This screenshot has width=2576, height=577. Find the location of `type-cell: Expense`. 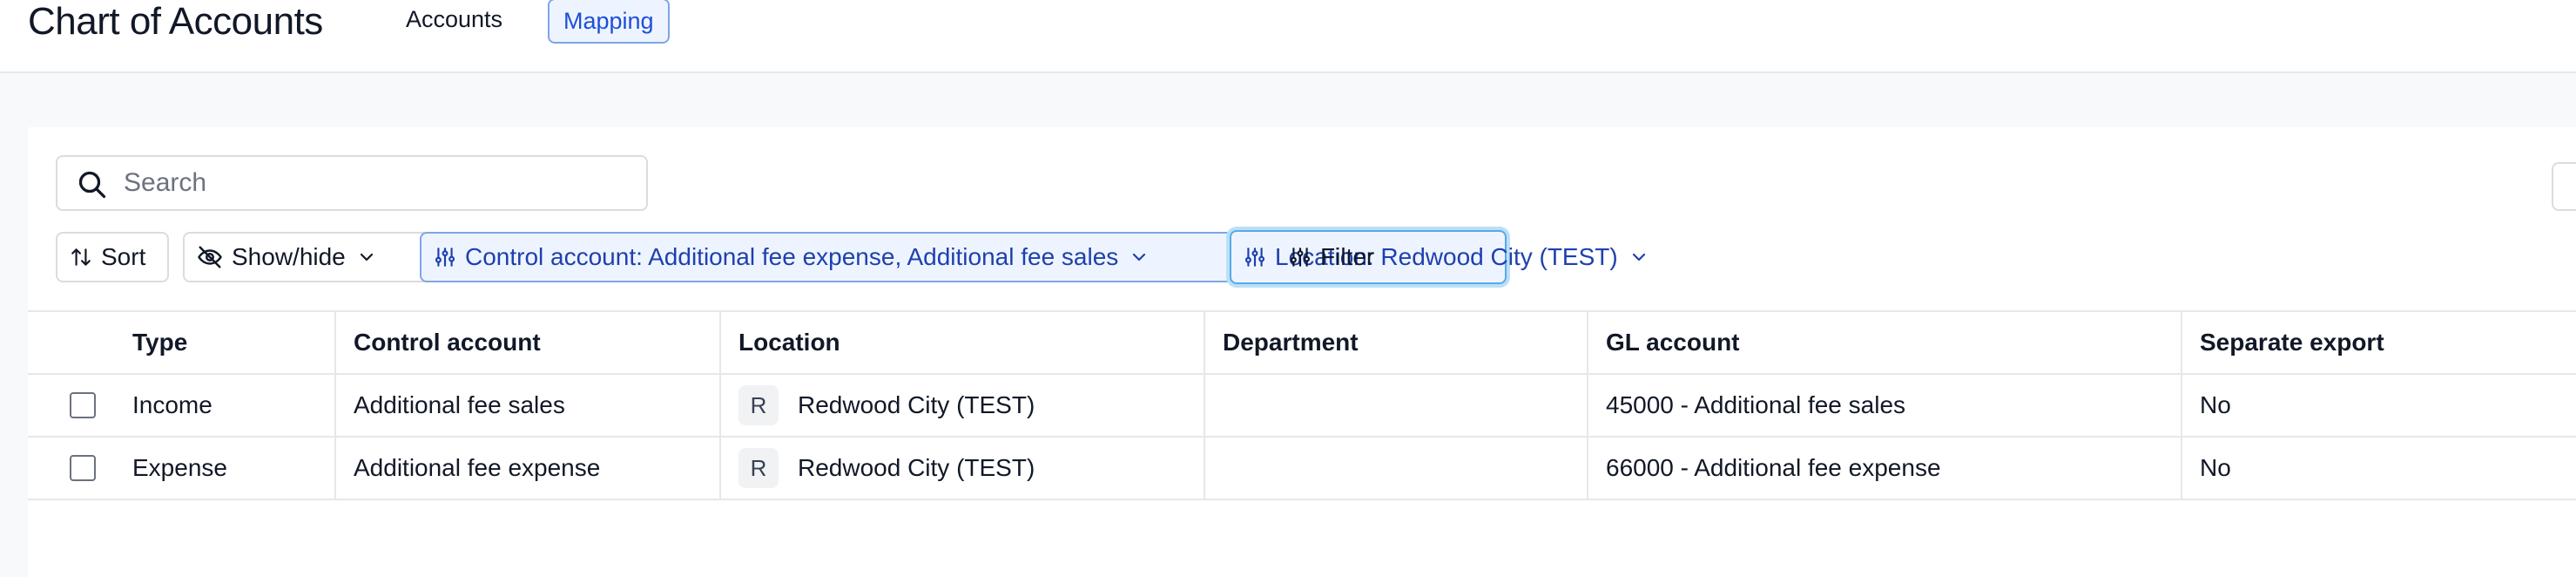

type-cell: Expense is located at coordinates (179, 467).